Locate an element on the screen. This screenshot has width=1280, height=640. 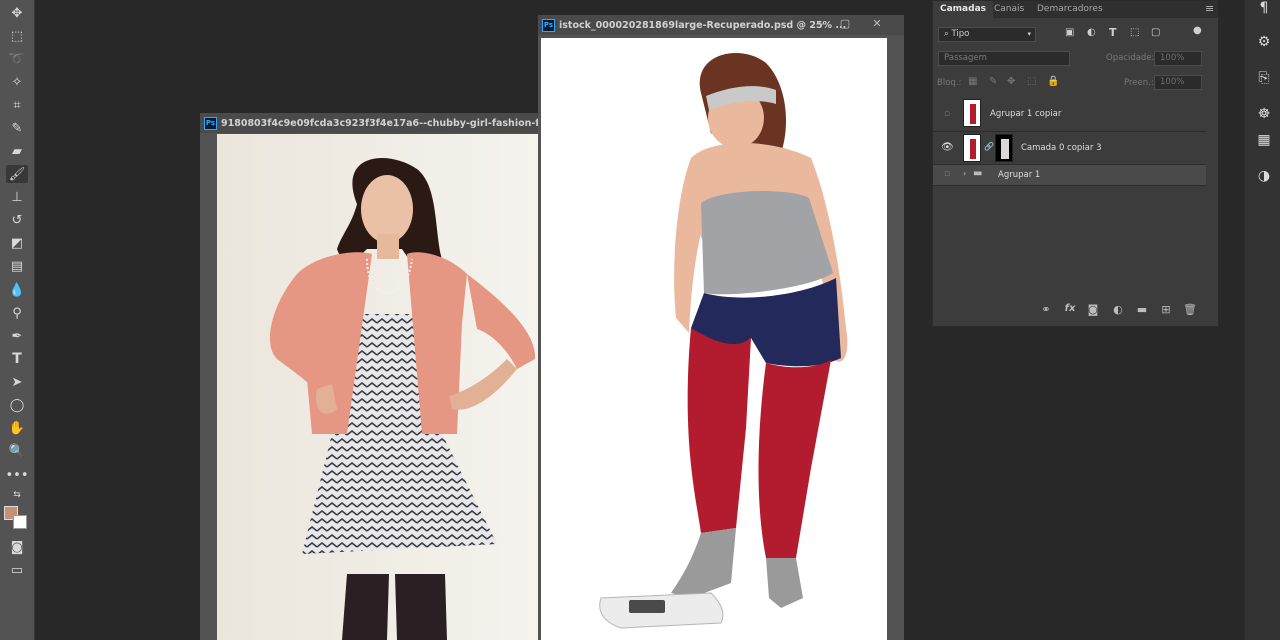
history-brush-tool-icon: ↺ is located at coordinates (17, 220).